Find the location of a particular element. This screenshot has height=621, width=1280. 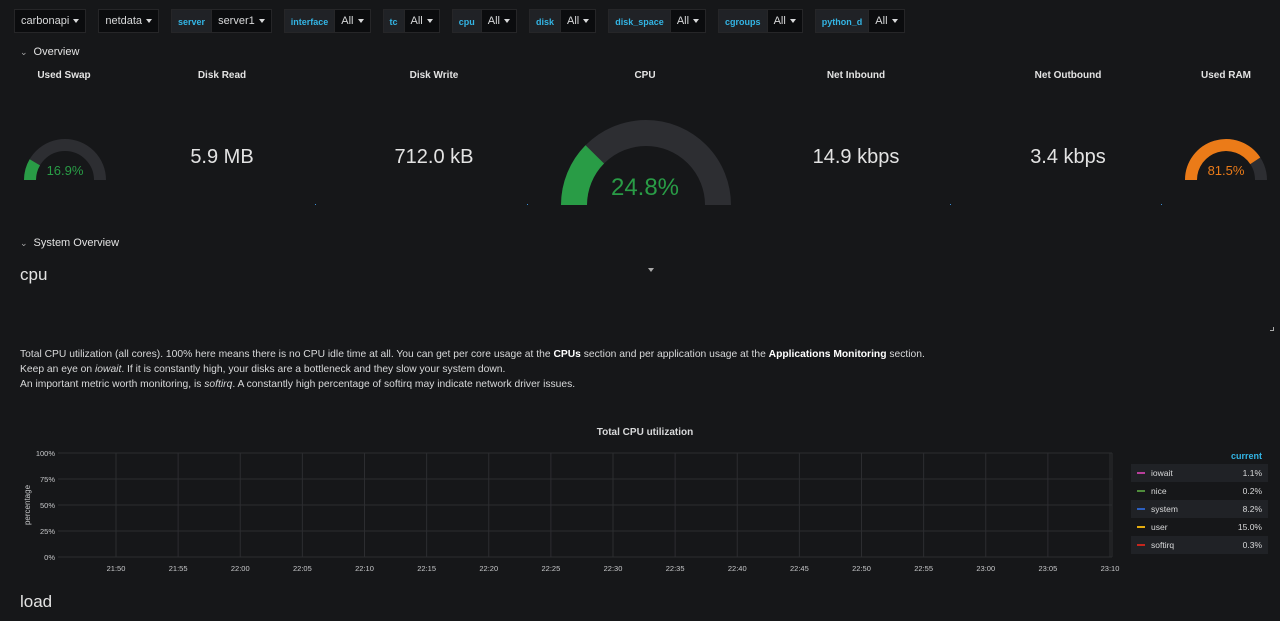

panel-title: Net Inbound is located at coordinates (856, 75).